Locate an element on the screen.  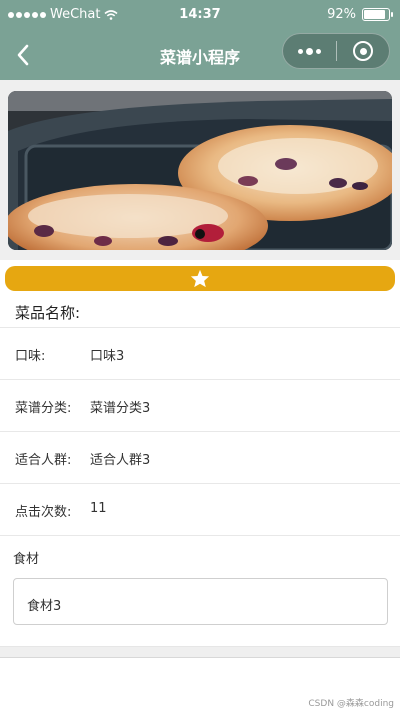
target-circle-icon is located at coordinates (363, 51).